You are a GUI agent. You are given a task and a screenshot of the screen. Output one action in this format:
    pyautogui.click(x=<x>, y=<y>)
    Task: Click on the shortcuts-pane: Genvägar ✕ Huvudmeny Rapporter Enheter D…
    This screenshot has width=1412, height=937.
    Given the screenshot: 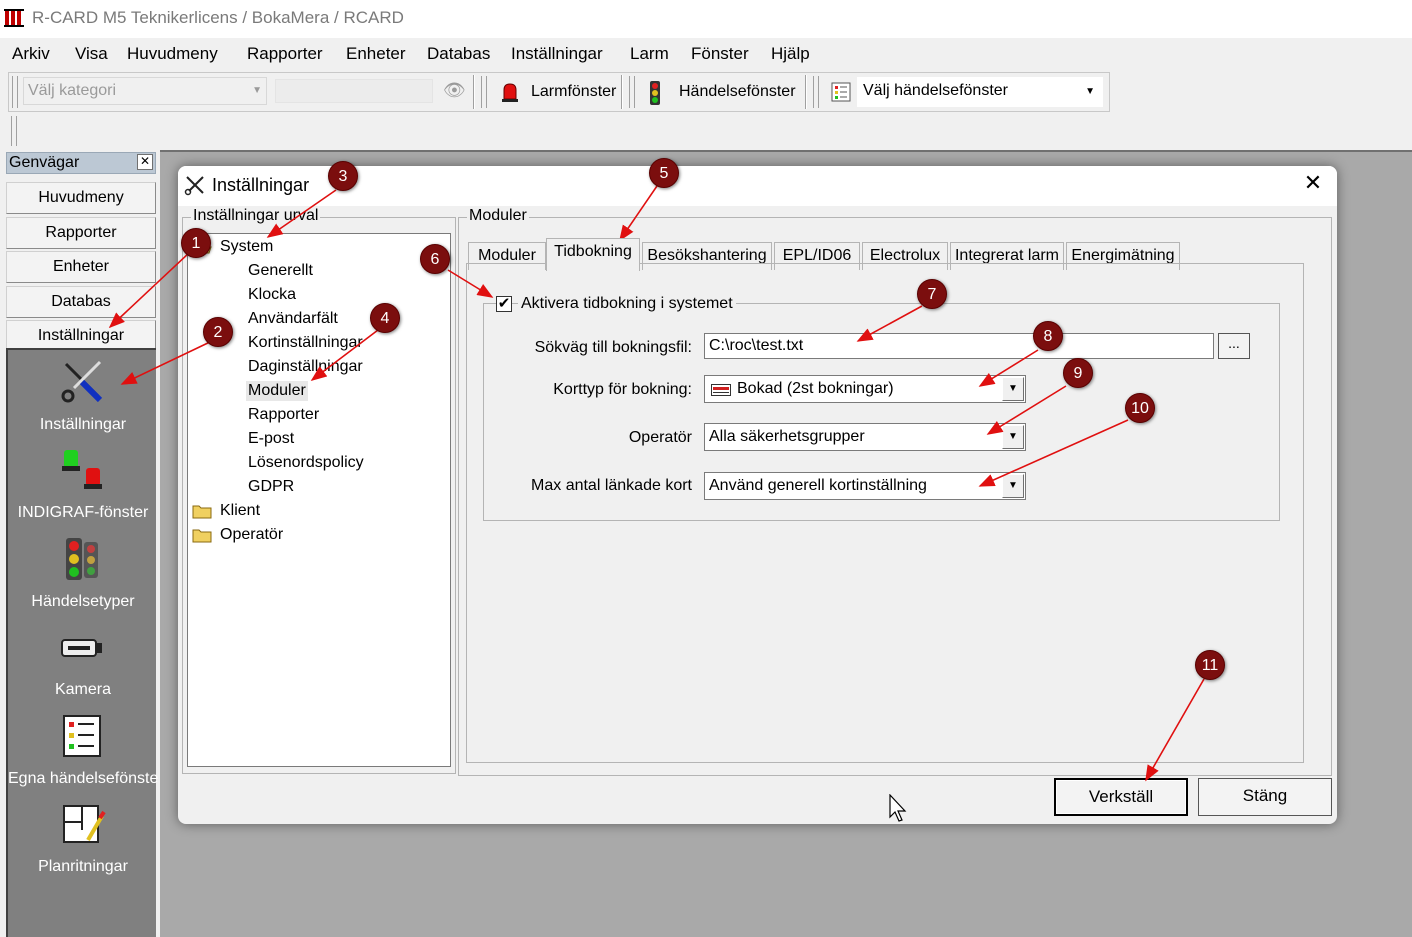 What is the action you would take?
    pyautogui.click(x=80, y=543)
    